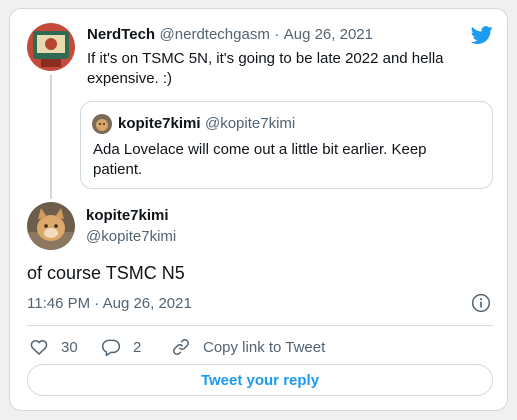 The width and height of the screenshot is (517, 420). I want to click on link-icon, so click(181, 347).